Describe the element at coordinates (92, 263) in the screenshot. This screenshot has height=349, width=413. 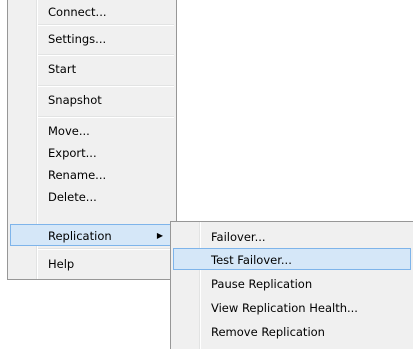
I see `menu-item-help: Help` at that location.